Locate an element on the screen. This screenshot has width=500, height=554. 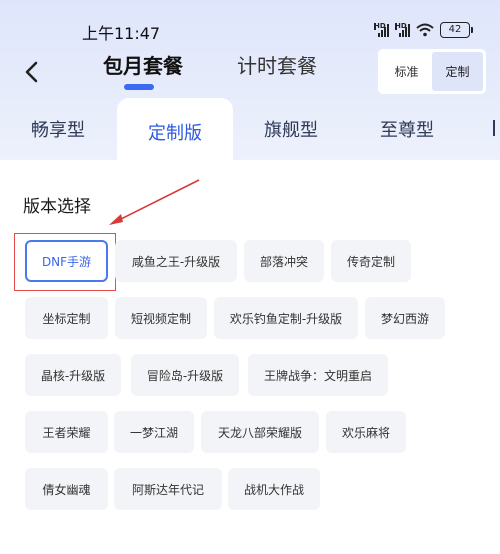
status-icons: HD HD 42 is located at coordinates (423, 30).